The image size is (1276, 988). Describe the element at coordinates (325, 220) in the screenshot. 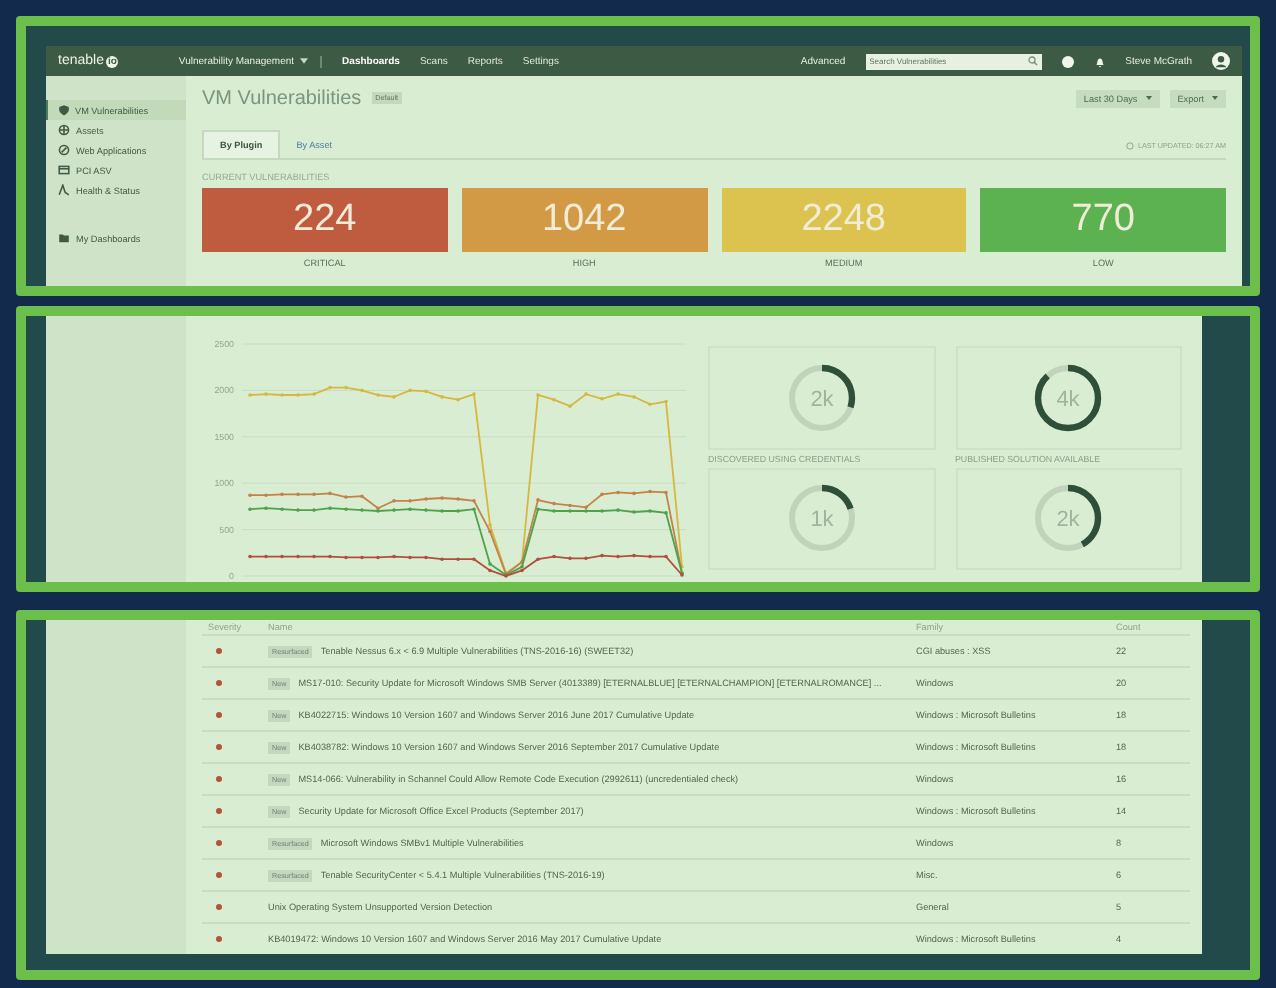

I see `severity-card: 224` at that location.